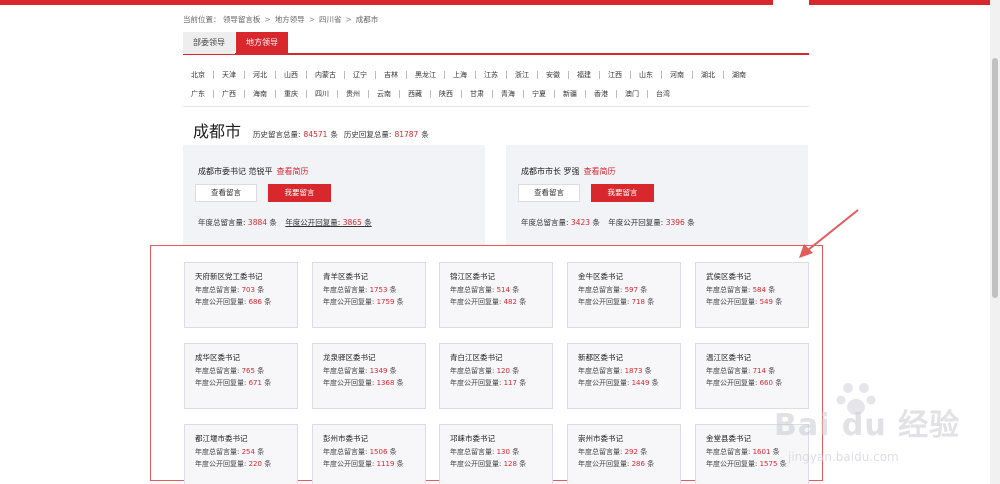 The image size is (1000, 484). I want to click on province-link: 北京, so click(198, 74).